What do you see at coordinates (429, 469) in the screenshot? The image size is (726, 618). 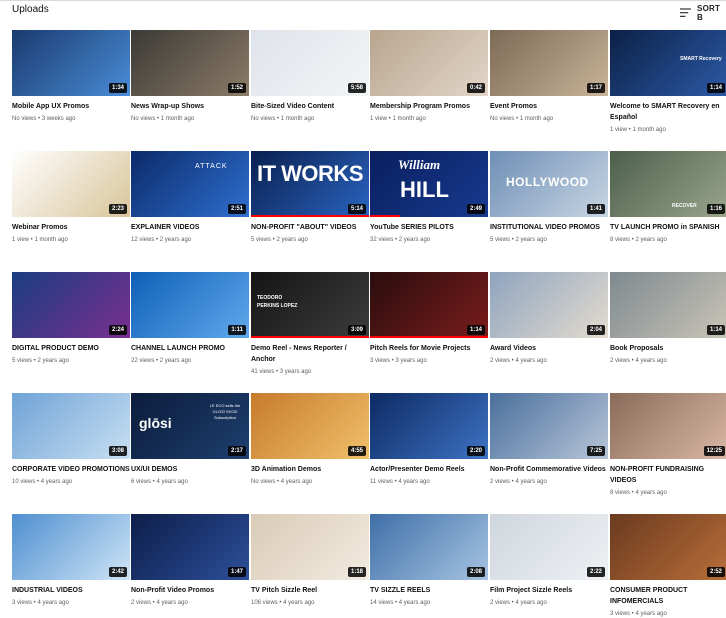 I see `video-title: Actor/Presenter Demo Reels` at bounding box center [429, 469].